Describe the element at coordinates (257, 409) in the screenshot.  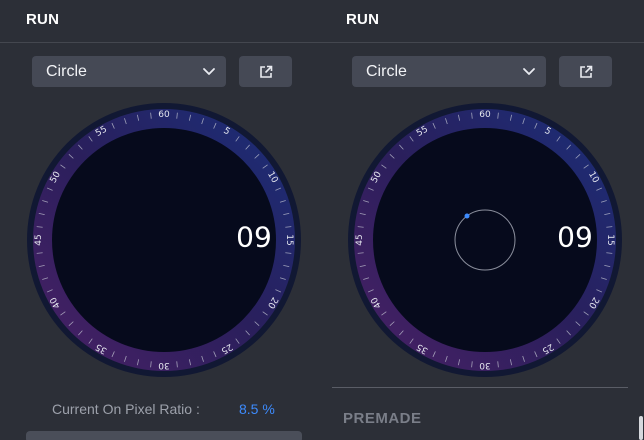
I see `pixel-ratio-value: 8.5 %` at that location.